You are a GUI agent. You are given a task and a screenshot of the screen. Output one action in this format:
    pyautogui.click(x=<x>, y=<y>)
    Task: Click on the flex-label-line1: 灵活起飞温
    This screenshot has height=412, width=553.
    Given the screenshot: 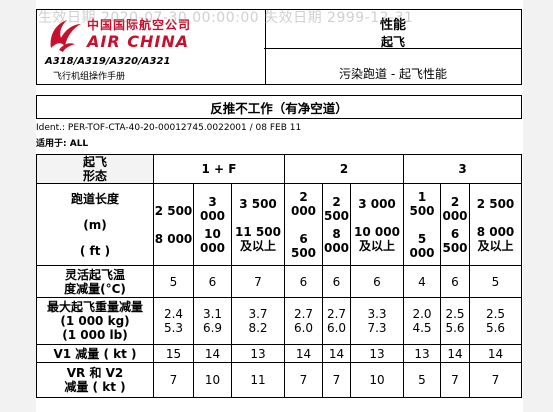 What is the action you would take?
    pyautogui.click(x=94, y=274)
    